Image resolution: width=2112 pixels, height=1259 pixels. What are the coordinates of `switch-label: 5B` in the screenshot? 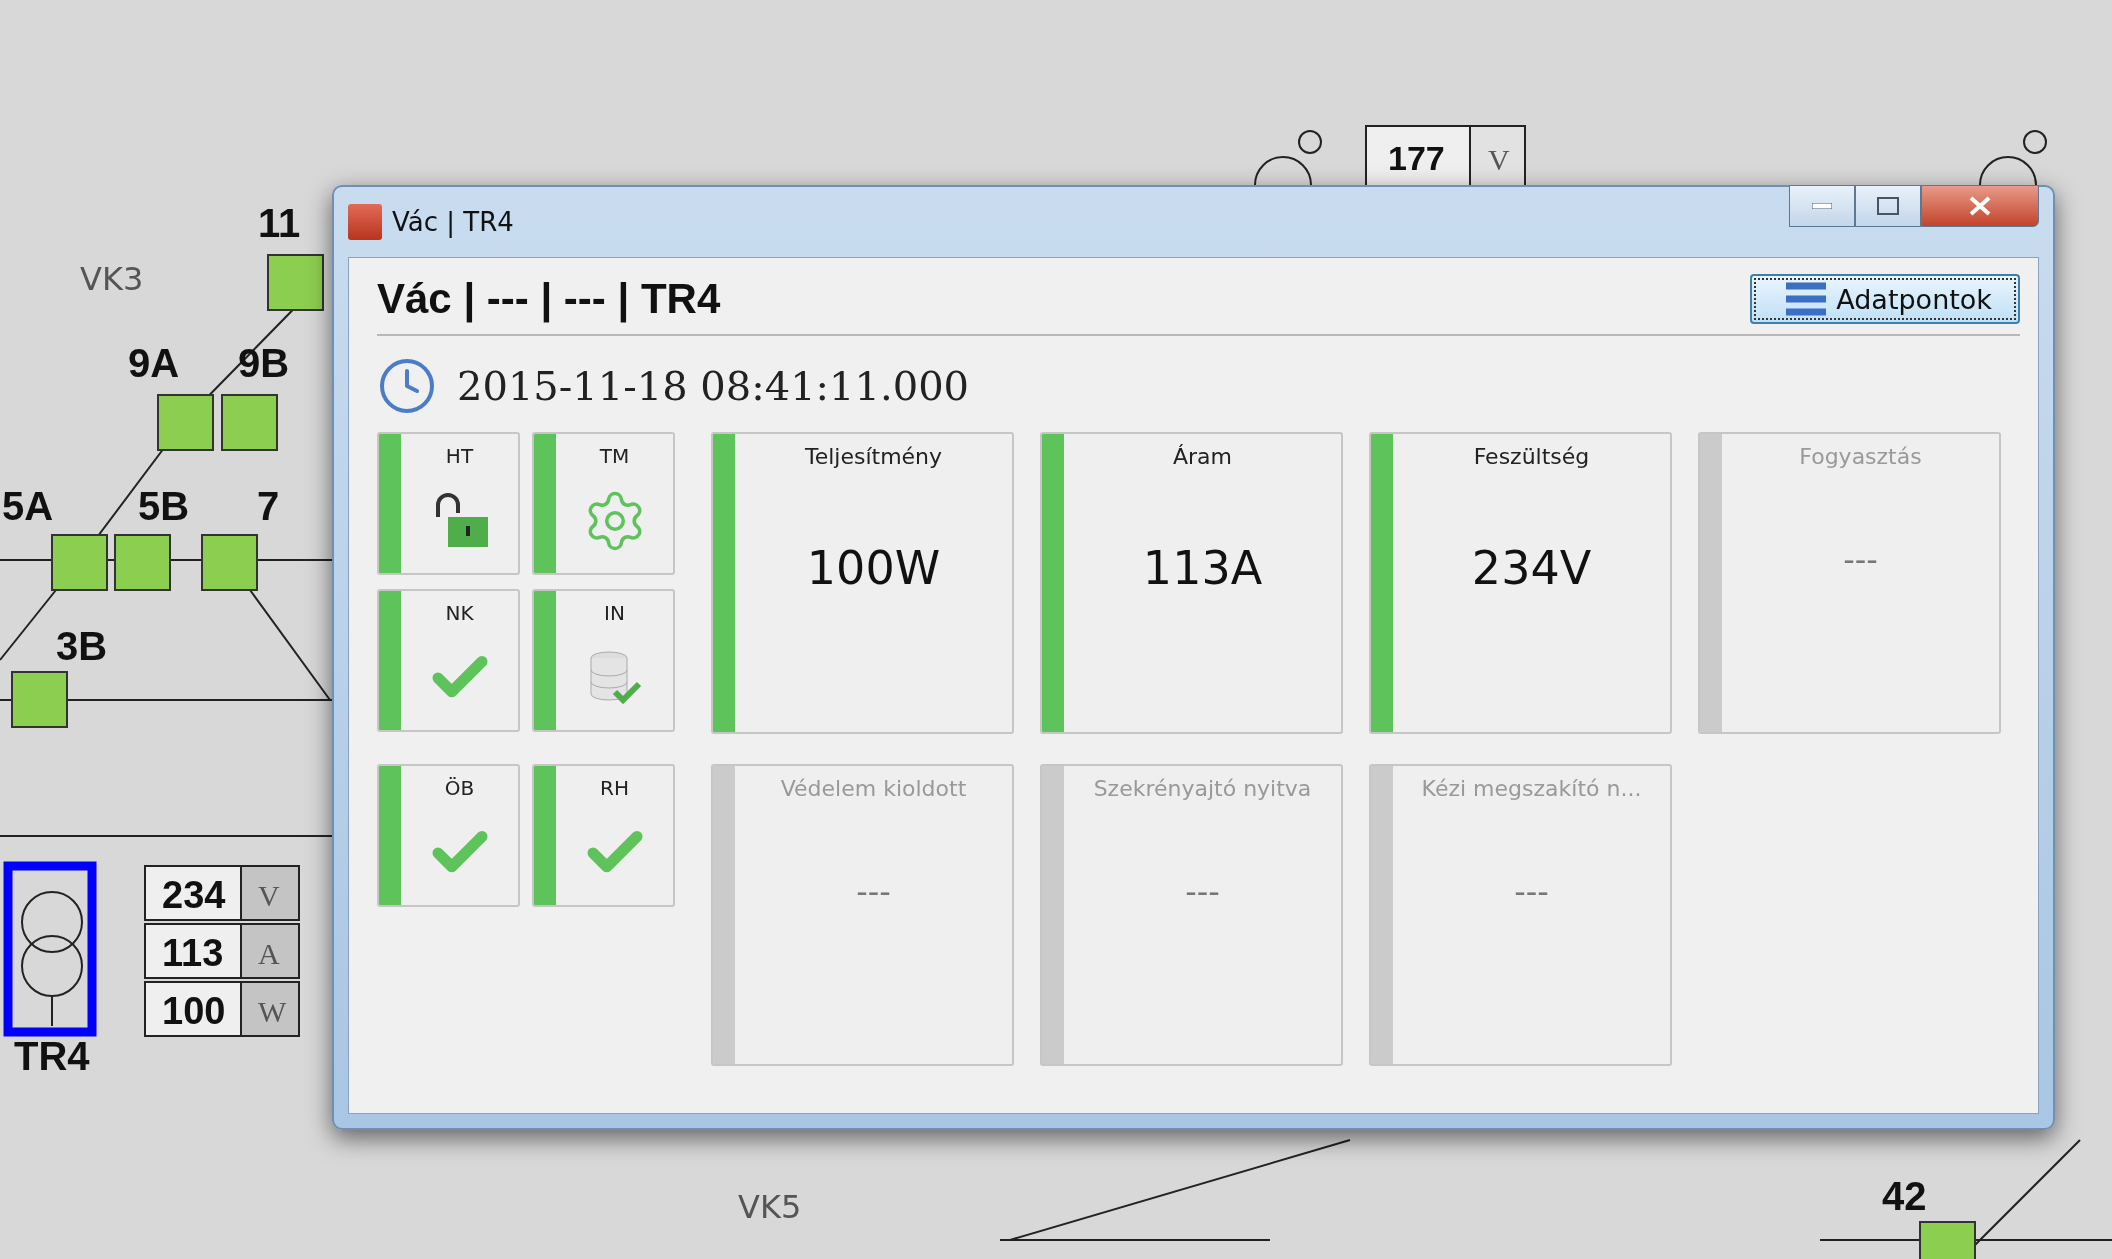 It's located at (164, 506).